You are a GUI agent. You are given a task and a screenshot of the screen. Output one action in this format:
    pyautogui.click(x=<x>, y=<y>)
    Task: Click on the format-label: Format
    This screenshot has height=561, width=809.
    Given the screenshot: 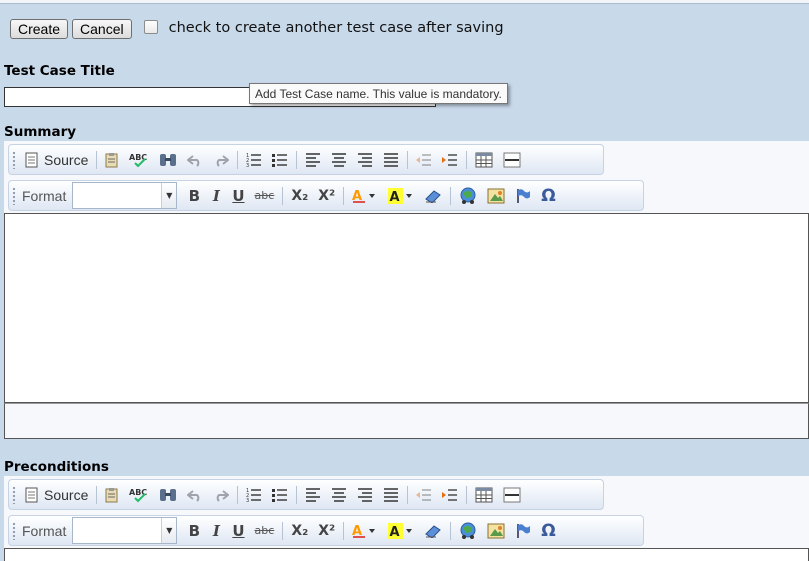 What is the action you would take?
    pyautogui.click(x=44, y=195)
    